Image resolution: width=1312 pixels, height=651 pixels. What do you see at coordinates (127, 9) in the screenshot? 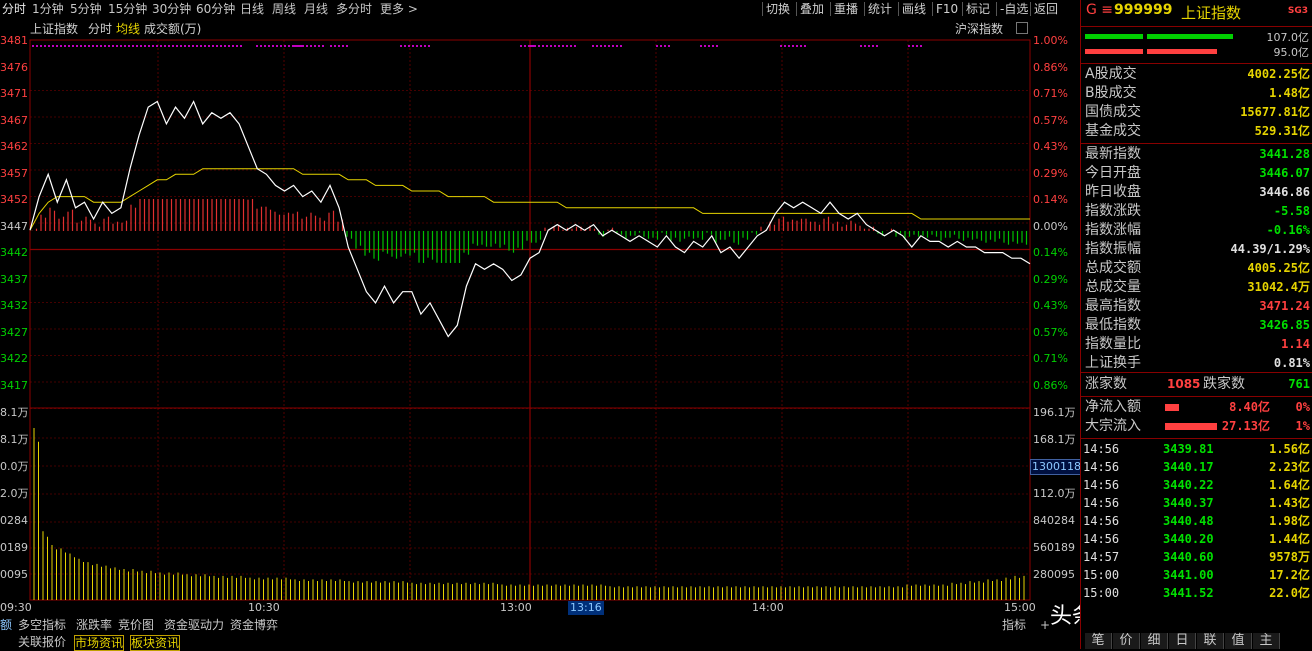
I see `period-3: 15分钟` at bounding box center [127, 9].